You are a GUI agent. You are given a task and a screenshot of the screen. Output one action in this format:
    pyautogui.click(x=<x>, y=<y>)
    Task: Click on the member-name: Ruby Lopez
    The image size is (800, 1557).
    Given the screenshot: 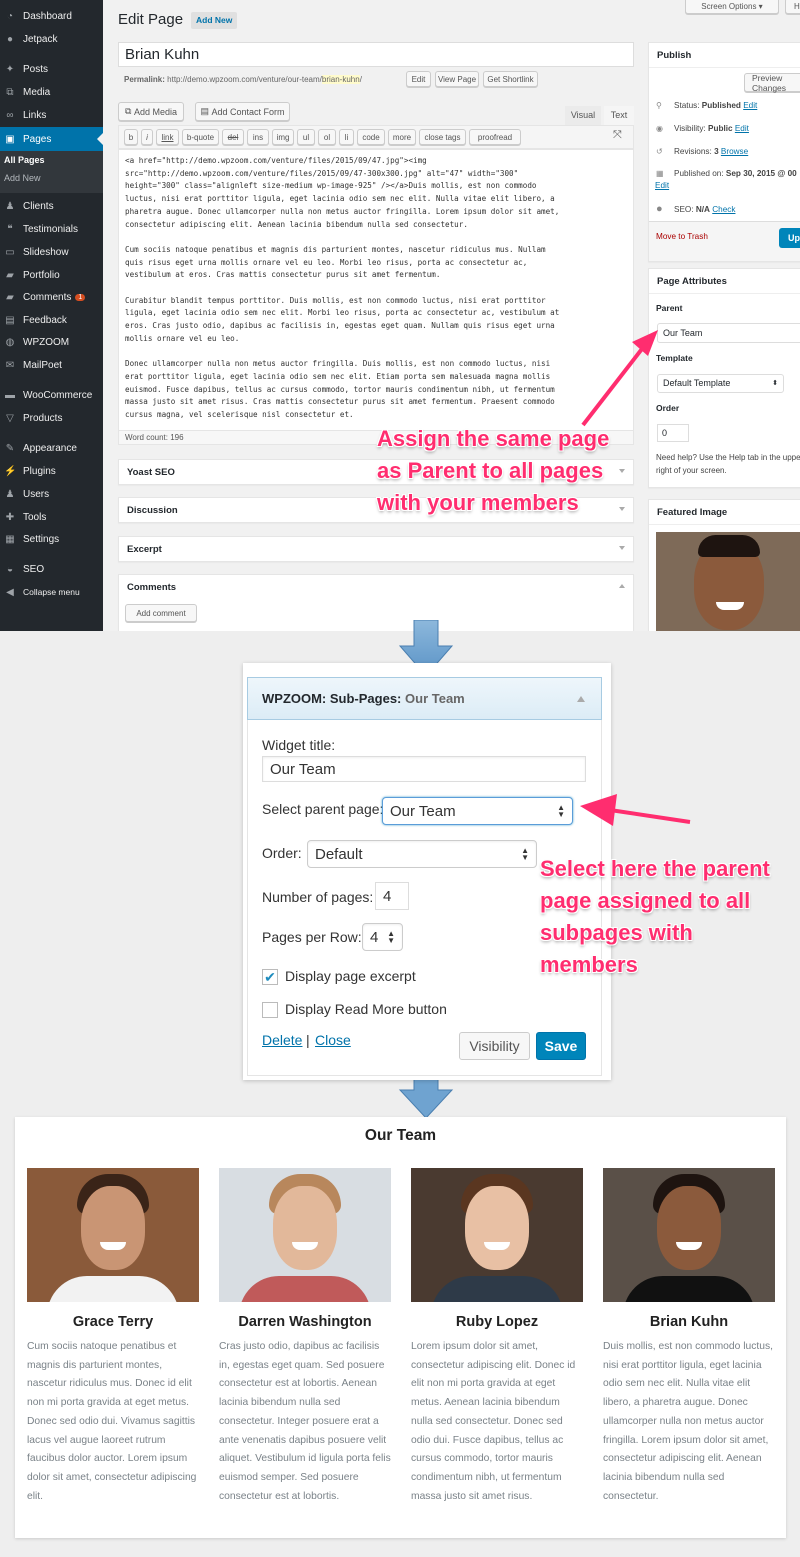 What is the action you would take?
    pyautogui.click(x=497, y=1322)
    